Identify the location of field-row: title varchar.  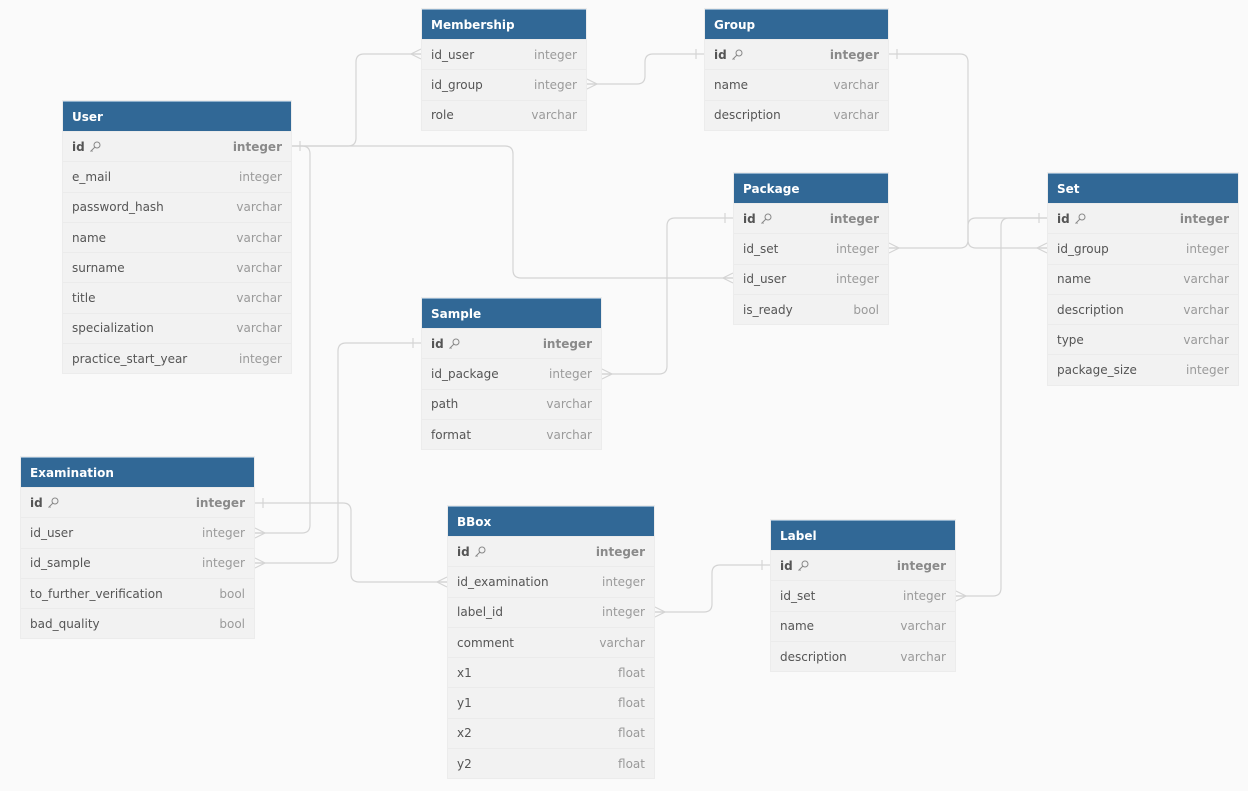
(177, 297).